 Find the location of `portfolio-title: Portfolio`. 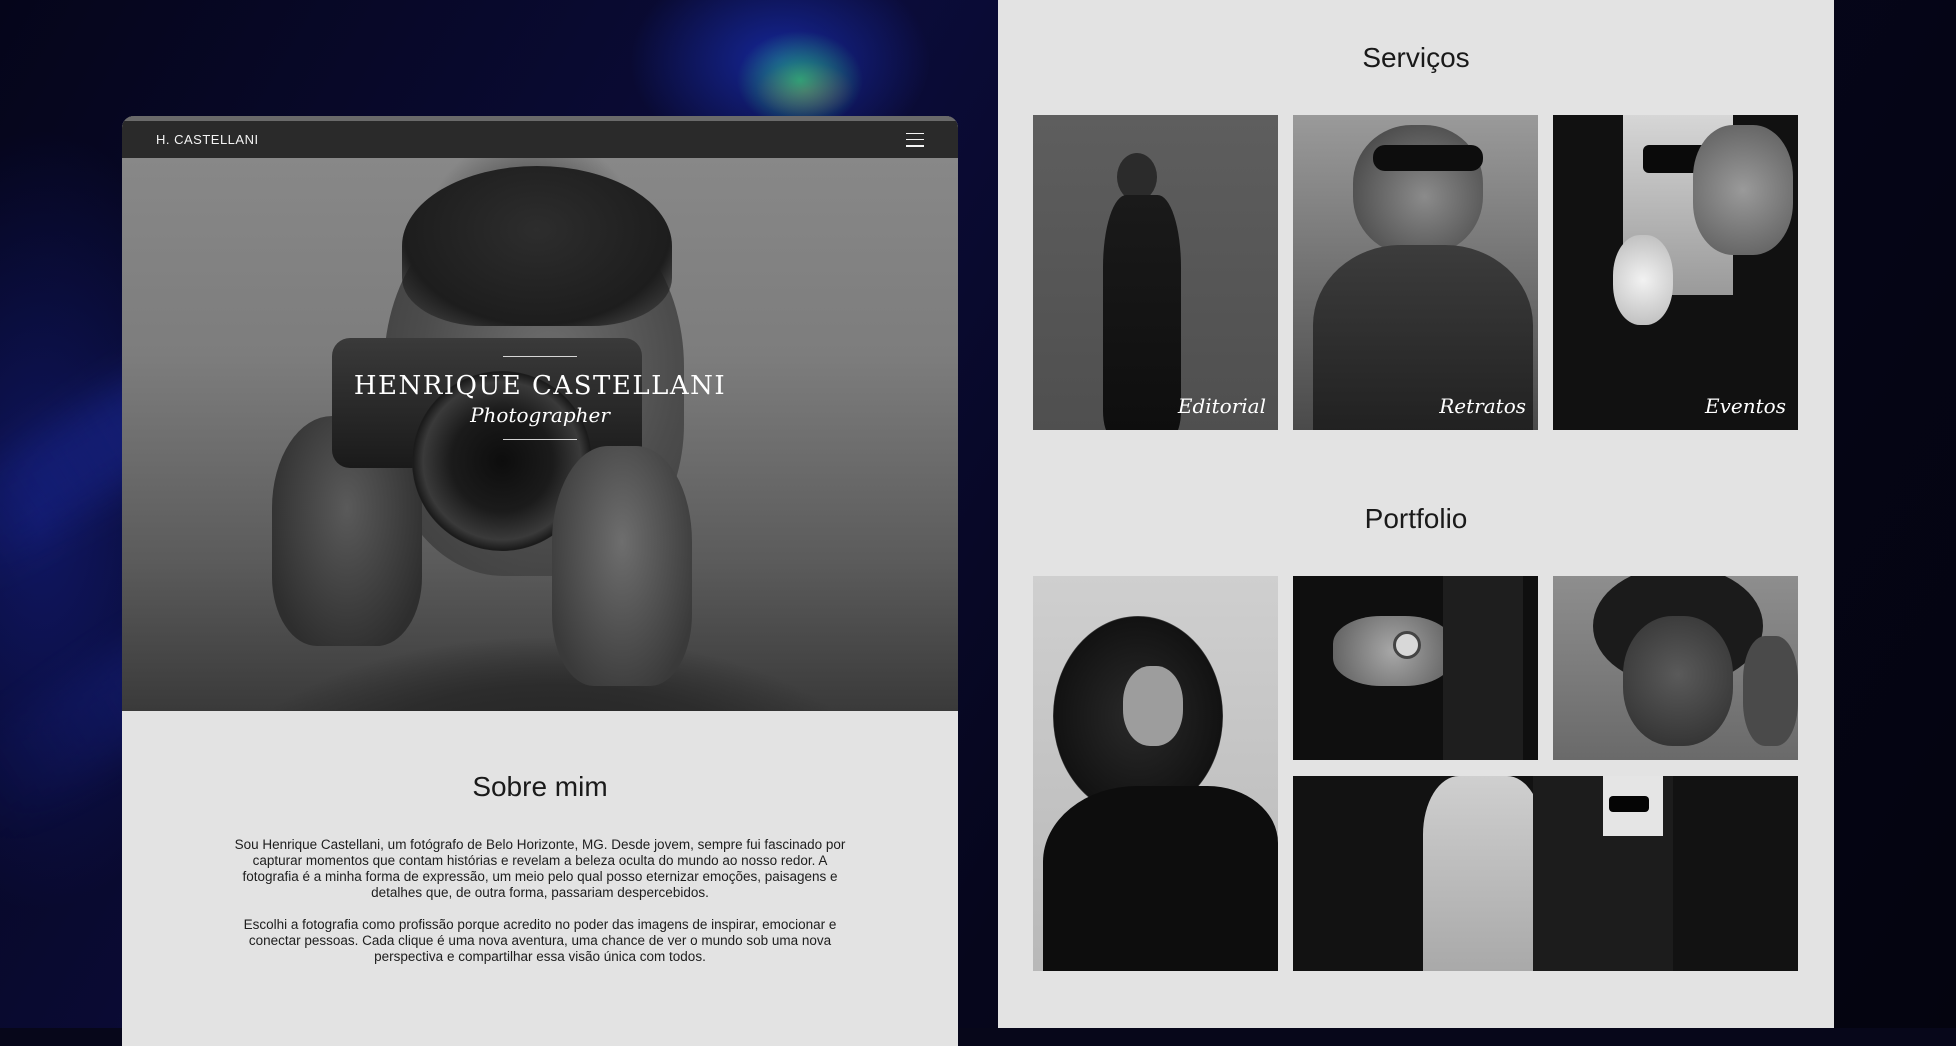

portfolio-title: Portfolio is located at coordinates (1416, 519).